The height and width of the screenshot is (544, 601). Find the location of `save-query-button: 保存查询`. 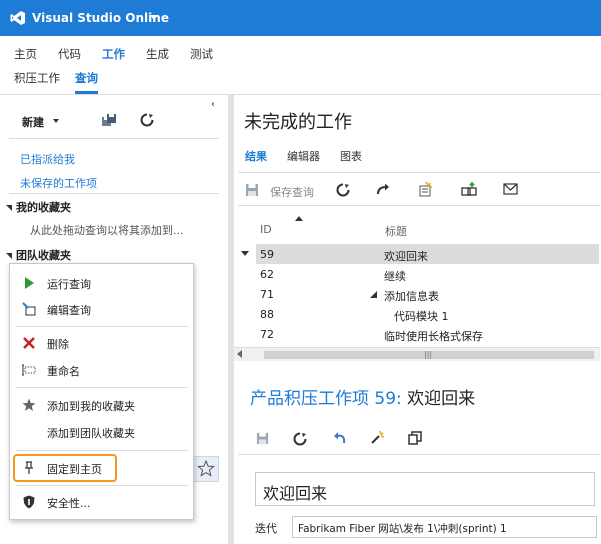

save-query-button: 保存查询 is located at coordinates (292, 192).